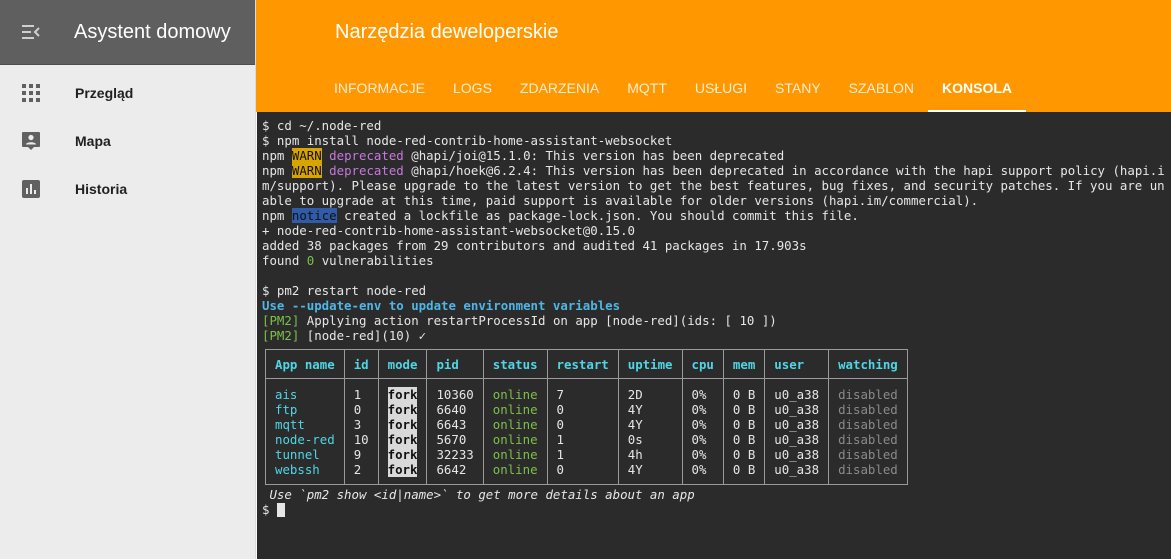 This screenshot has height=559, width=1171. Describe the element at coordinates (379, 88) in the screenshot. I see `tab-informacje: INFORMACJE` at that location.